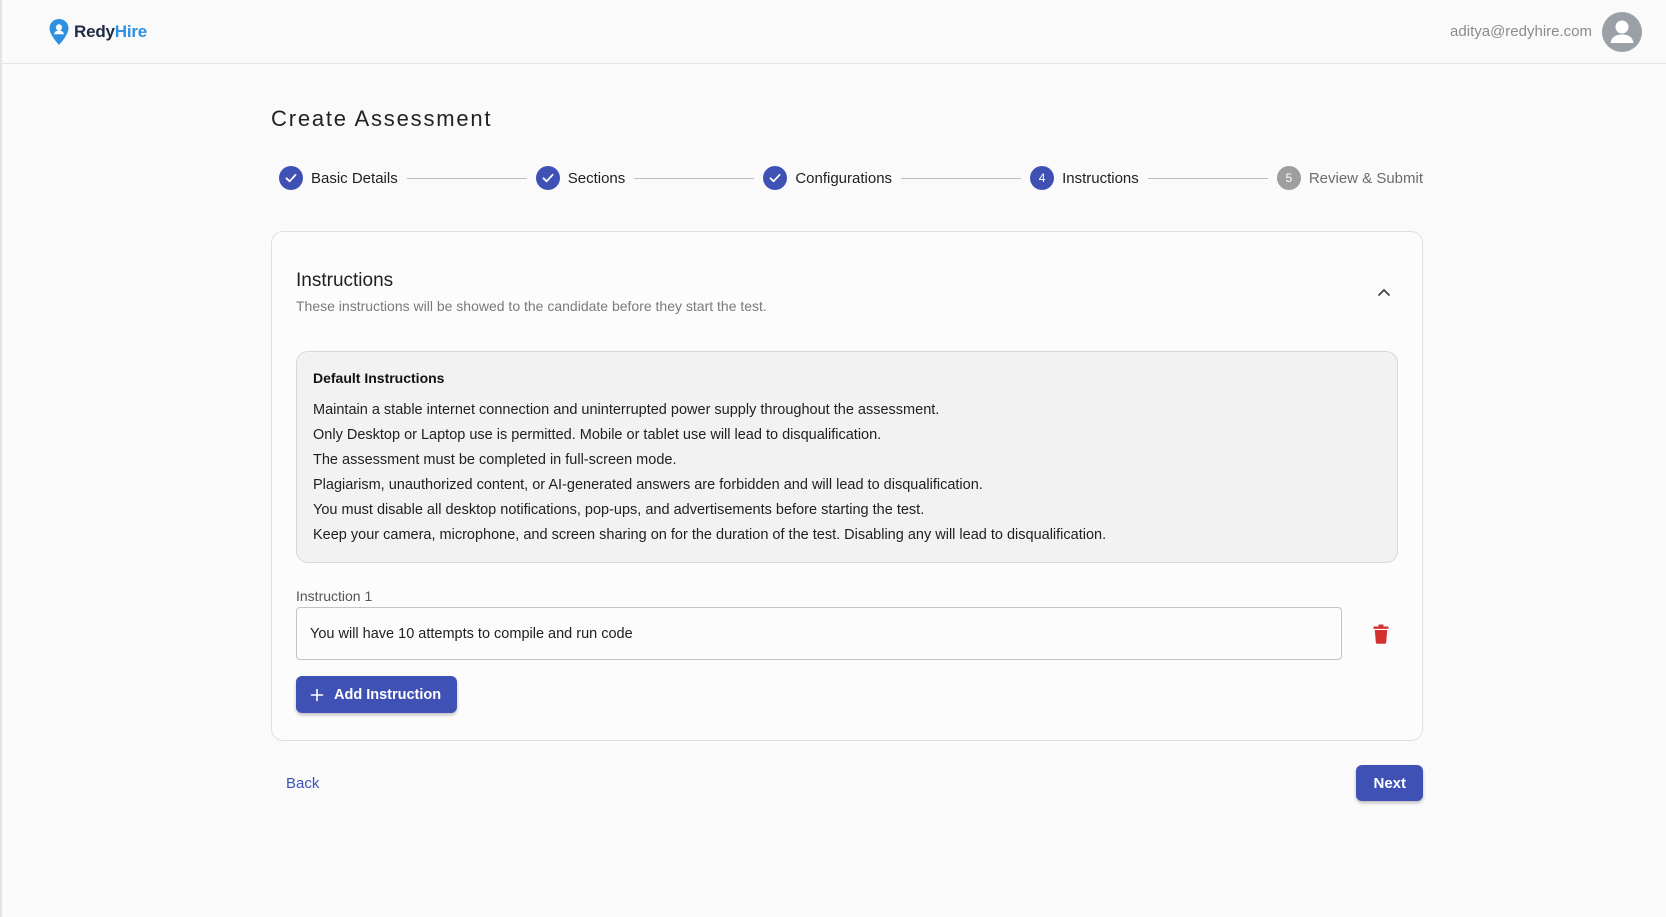 Image resolution: width=1666 pixels, height=917 pixels. What do you see at coordinates (334, 596) in the screenshot?
I see `instruction-1-label: Instruction 1` at bounding box center [334, 596].